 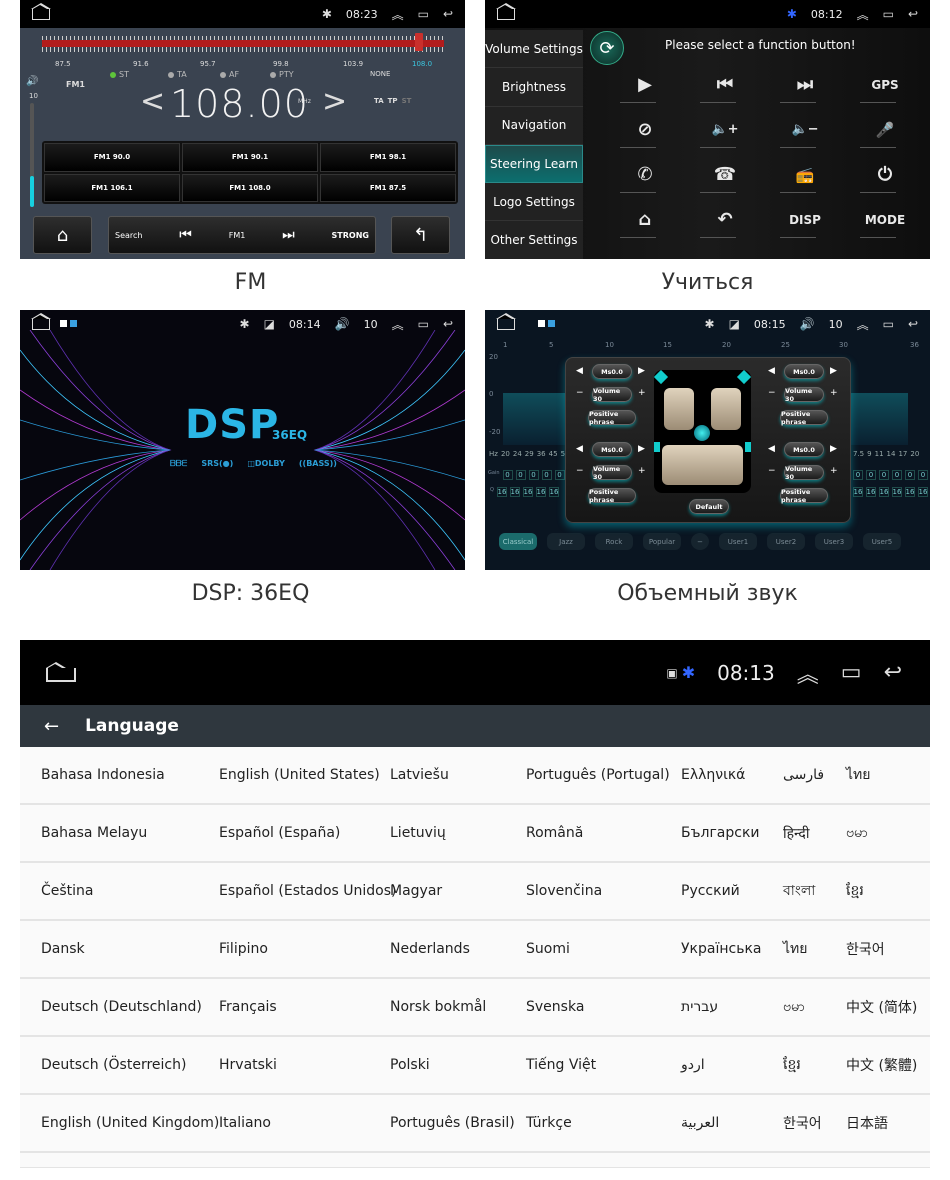 I want to click on radio-button: 📻, so click(x=805, y=174).